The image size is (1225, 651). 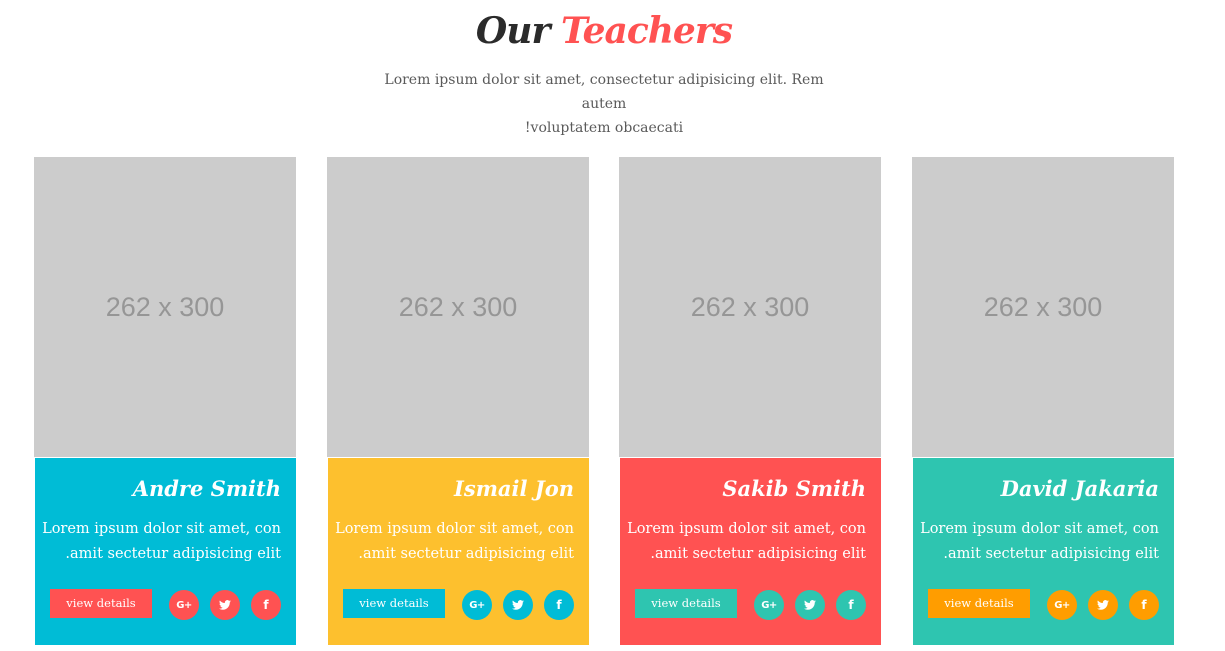 I want to click on teacher-name: Sakib Smith, so click(x=794, y=488).